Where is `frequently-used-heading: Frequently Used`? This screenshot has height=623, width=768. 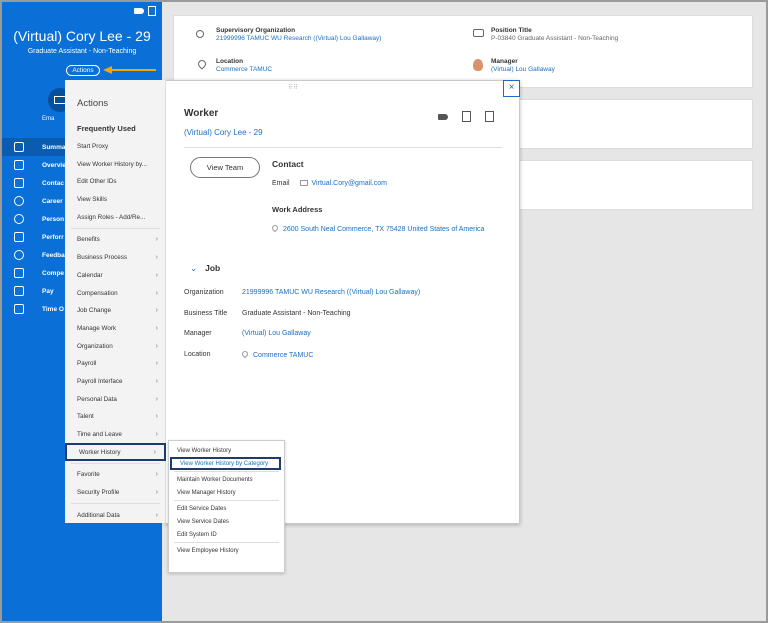
frequently-used-heading: Frequently Used is located at coordinates (106, 129).